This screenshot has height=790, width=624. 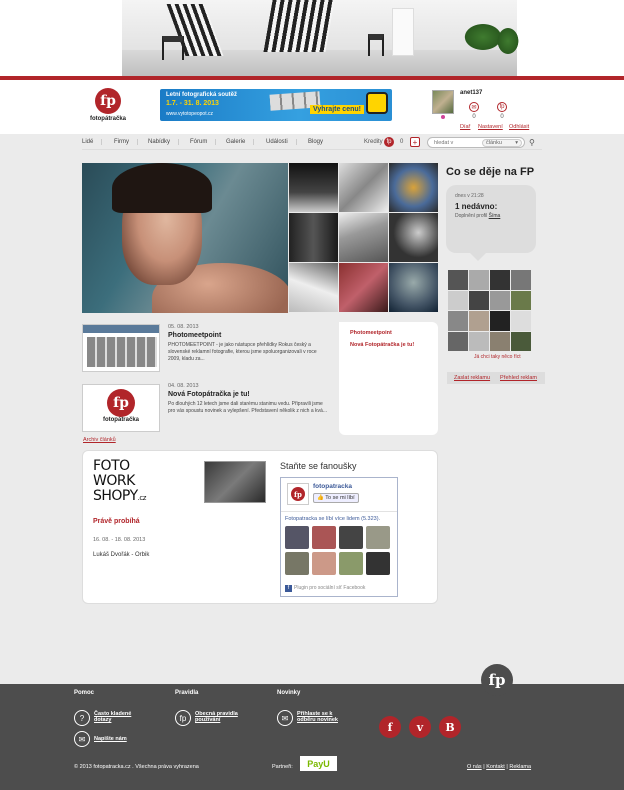 I want to click on footer-bottom-links: O nás | Kontakt | Reklama, so click(x=499, y=767).